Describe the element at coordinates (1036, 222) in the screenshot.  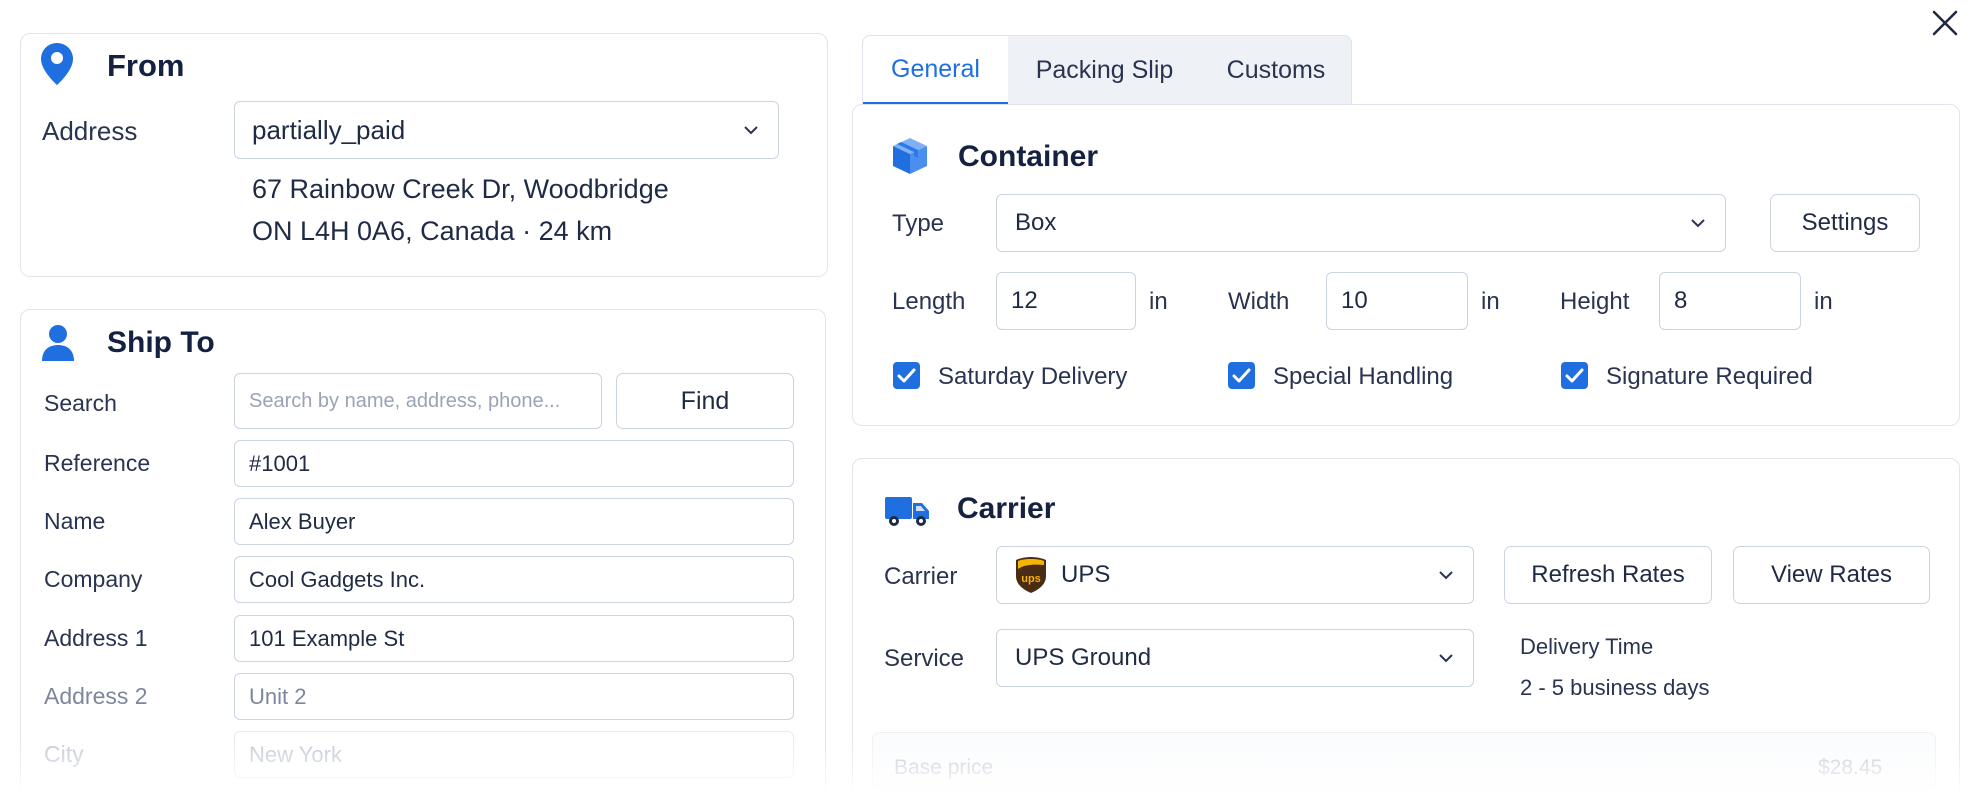
I see `type-select-value: Box` at that location.